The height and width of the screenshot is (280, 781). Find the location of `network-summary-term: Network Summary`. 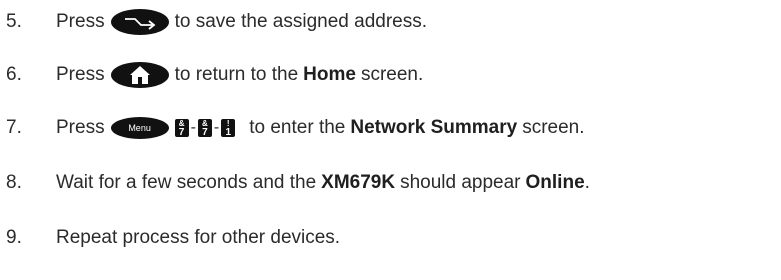

network-summary-term: Network Summary is located at coordinates (434, 127).